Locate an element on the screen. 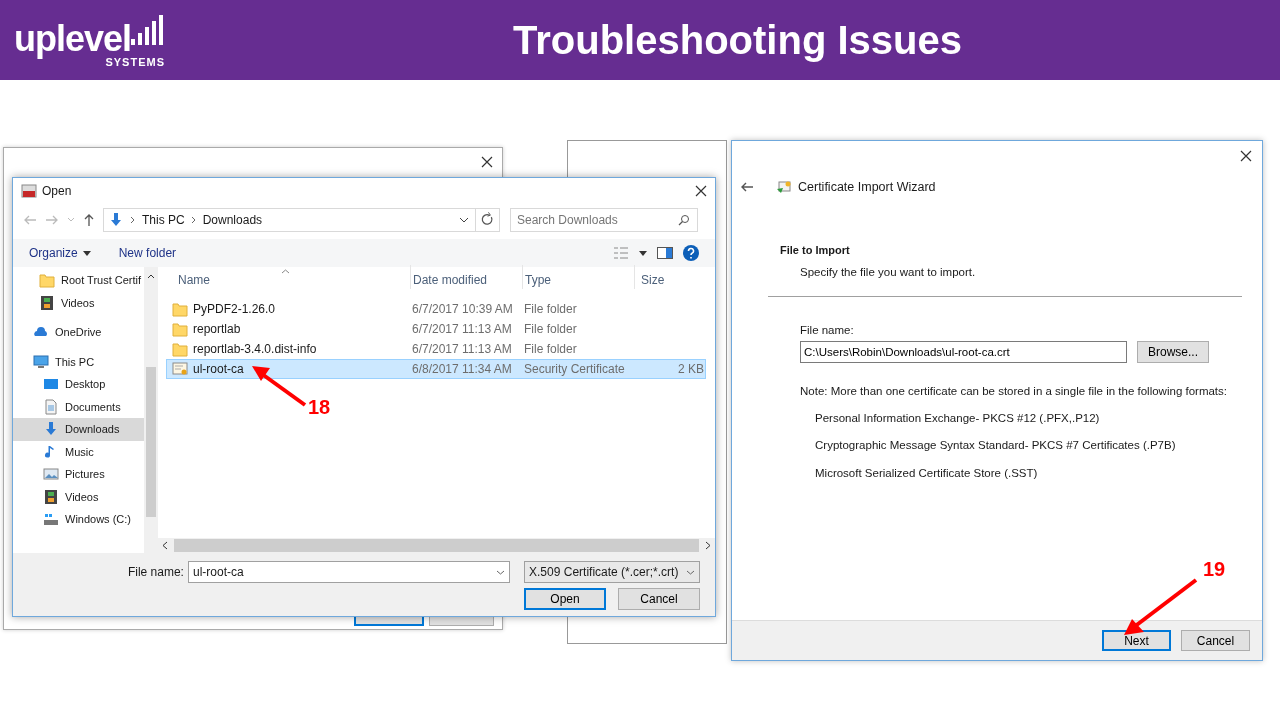 This screenshot has height=720, width=1280. file-row: ul-root-ca 6/8/2017 11:34 AM Security Certificate 2 KB is located at coordinates (436, 369).